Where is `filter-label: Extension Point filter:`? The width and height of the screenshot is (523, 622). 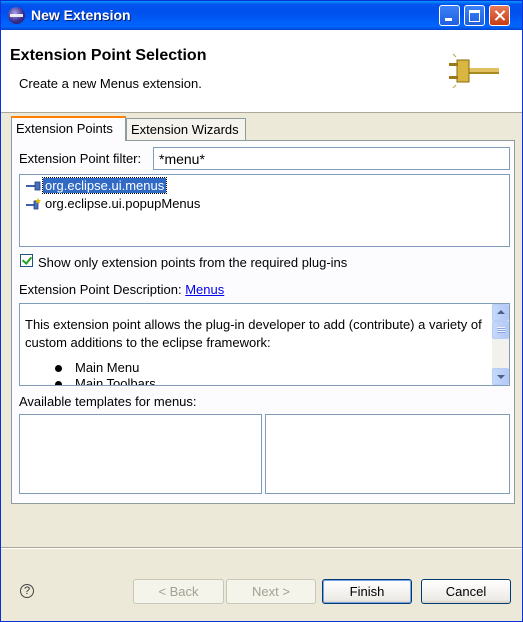 filter-label: Extension Point filter: is located at coordinates (80, 158).